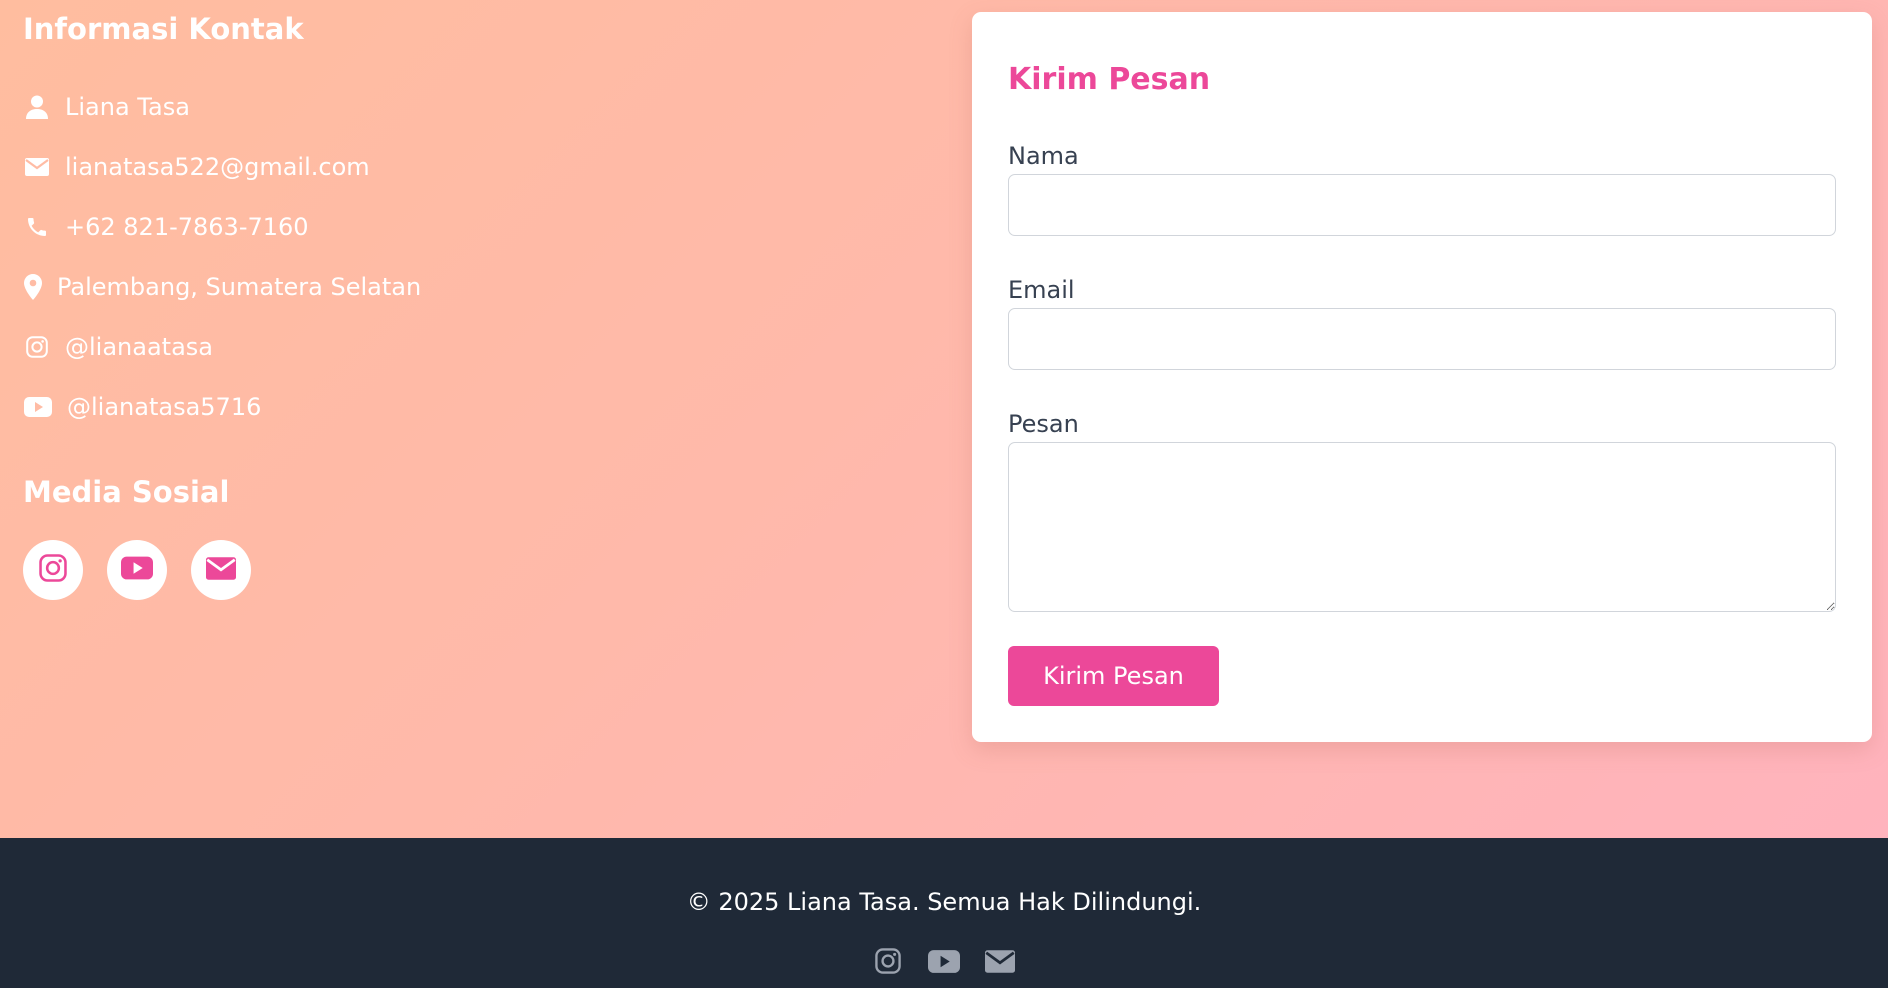  I want to click on contact-name: Liana Tasa, so click(127, 107).